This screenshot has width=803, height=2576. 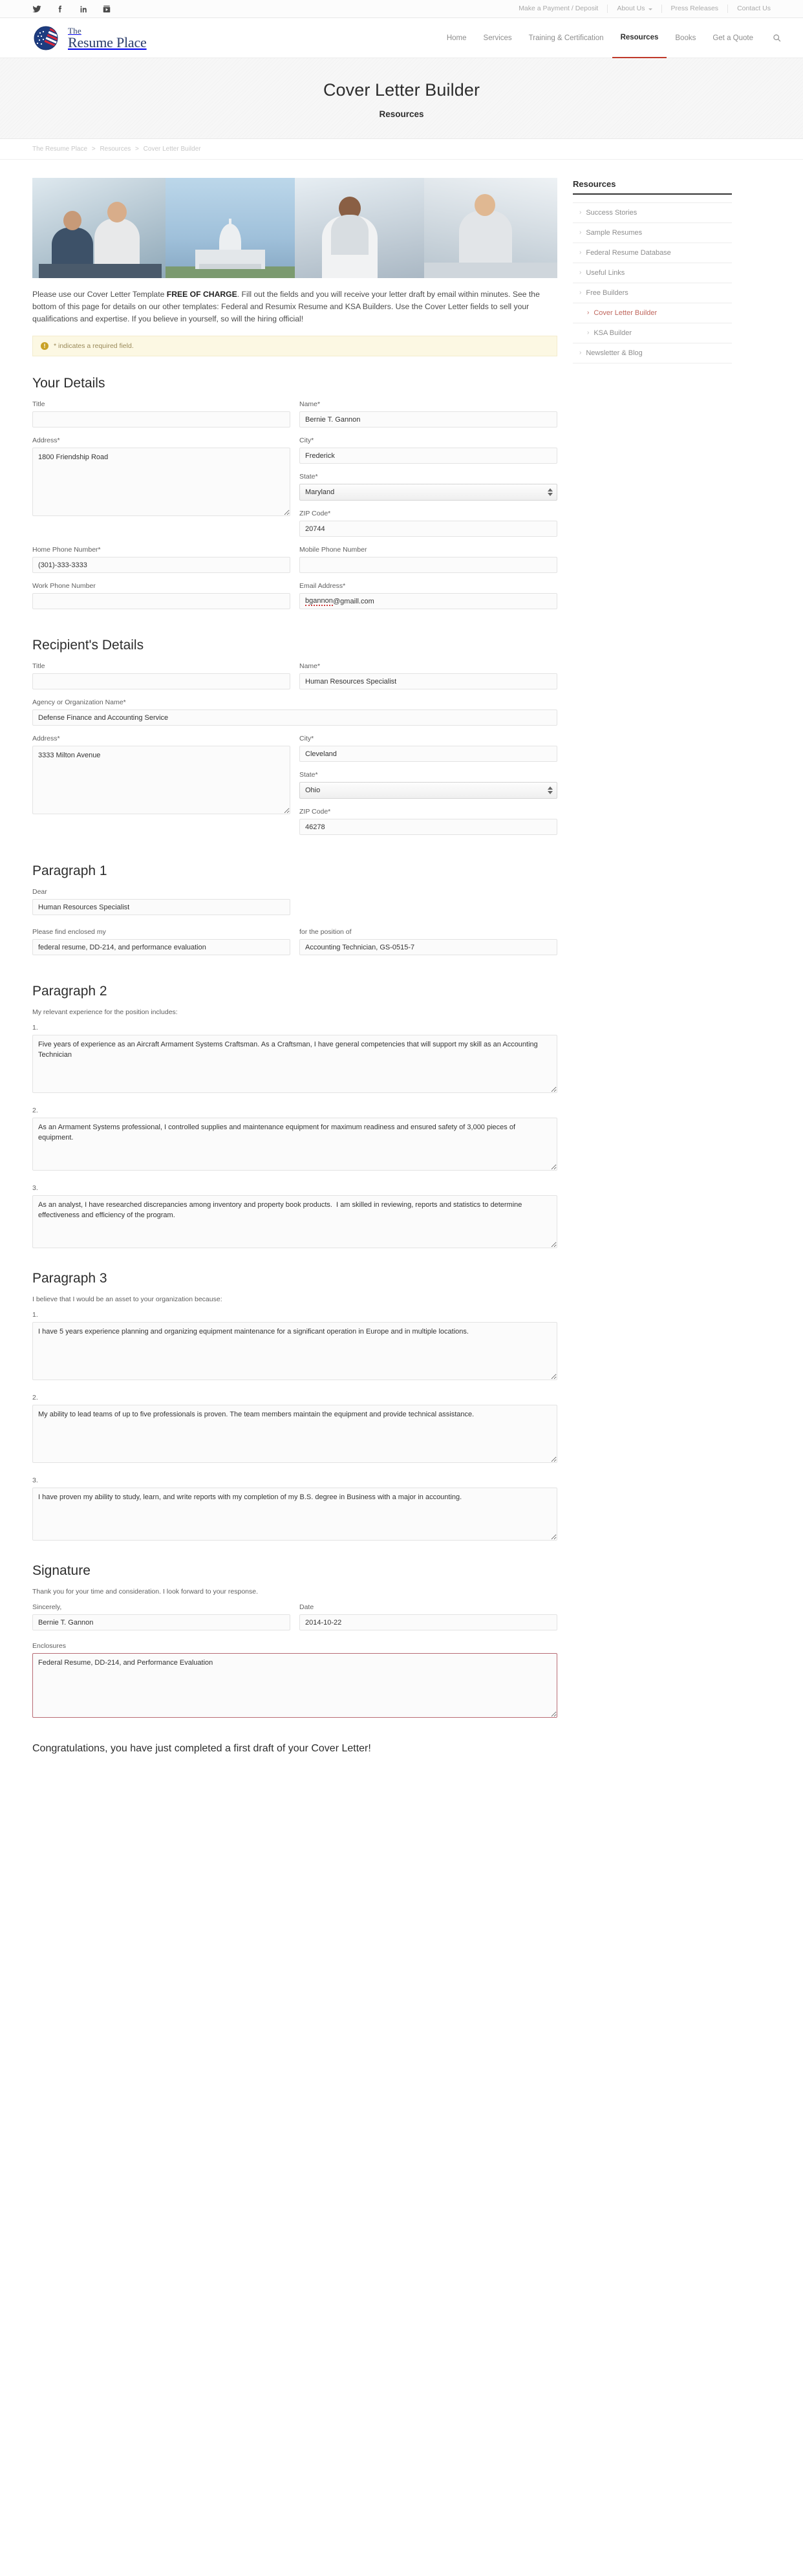 I want to click on email-input, so click(x=428, y=601).